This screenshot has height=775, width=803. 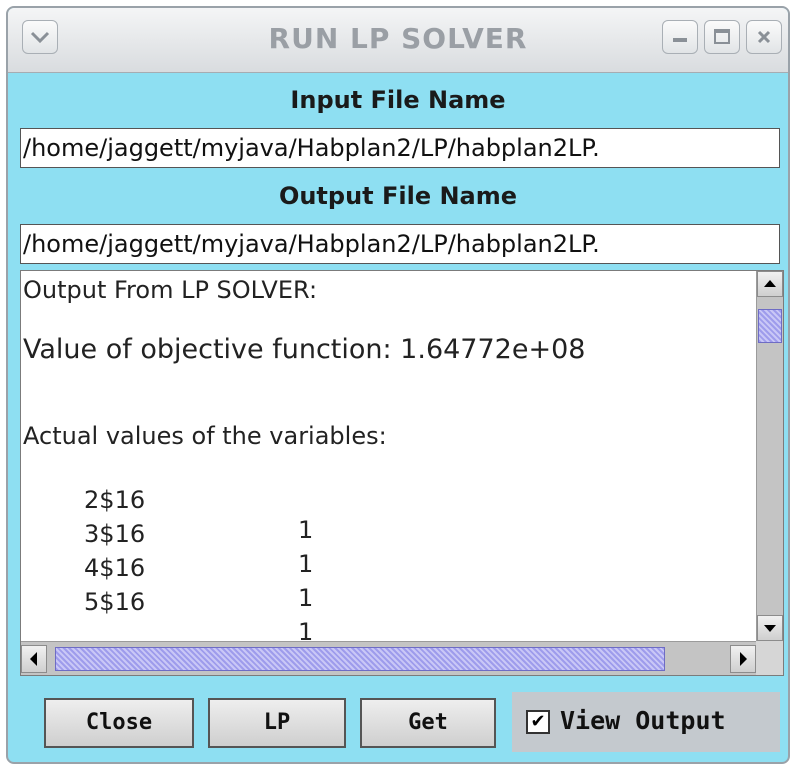 I want to click on maximize-button, so click(x=722, y=37).